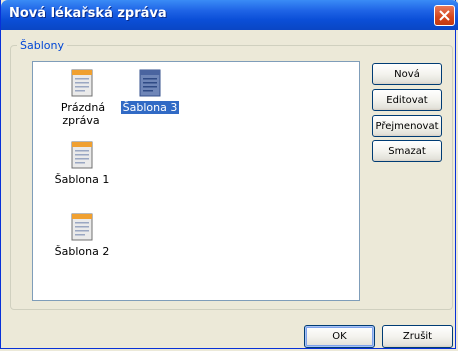 The width and height of the screenshot is (458, 351). What do you see at coordinates (407, 100) in the screenshot?
I see `edit-button: Editovat` at bounding box center [407, 100].